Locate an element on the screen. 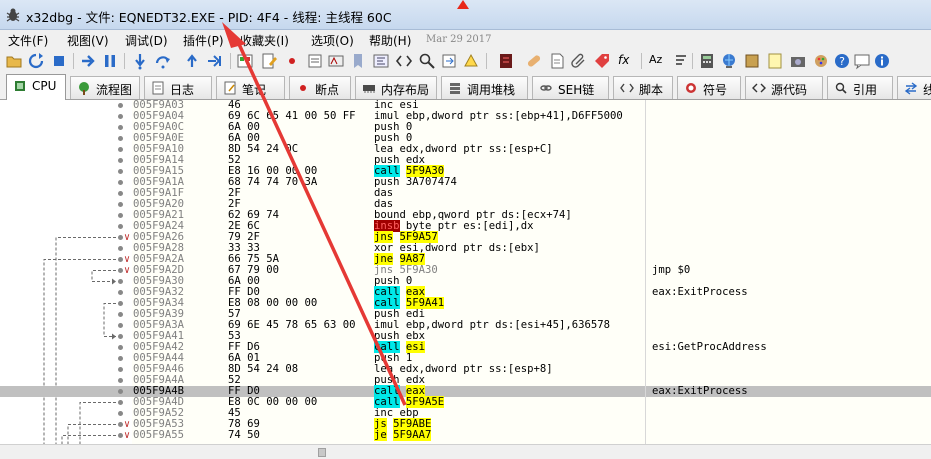 The image size is (931, 459). code-icon is located at coordinates (404, 61).